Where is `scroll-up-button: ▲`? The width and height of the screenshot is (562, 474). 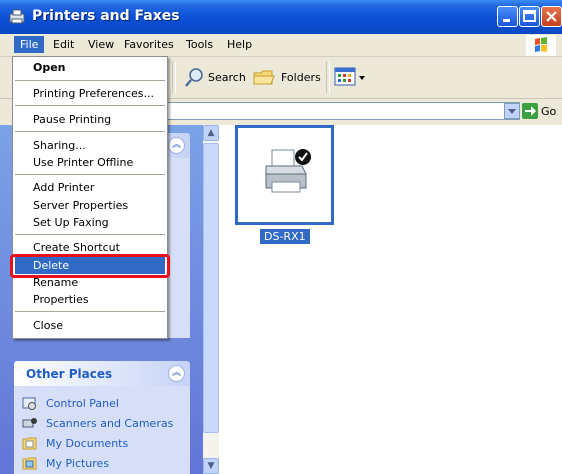 scroll-up-button: ▲ is located at coordinates (211, 133).